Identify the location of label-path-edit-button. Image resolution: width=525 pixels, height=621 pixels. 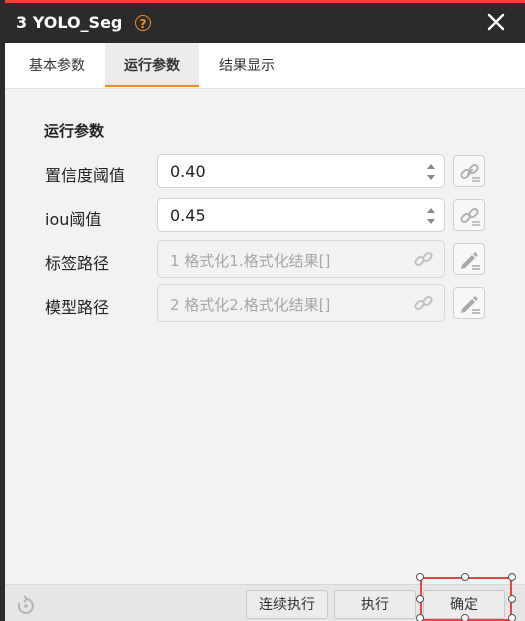
(469, 259).